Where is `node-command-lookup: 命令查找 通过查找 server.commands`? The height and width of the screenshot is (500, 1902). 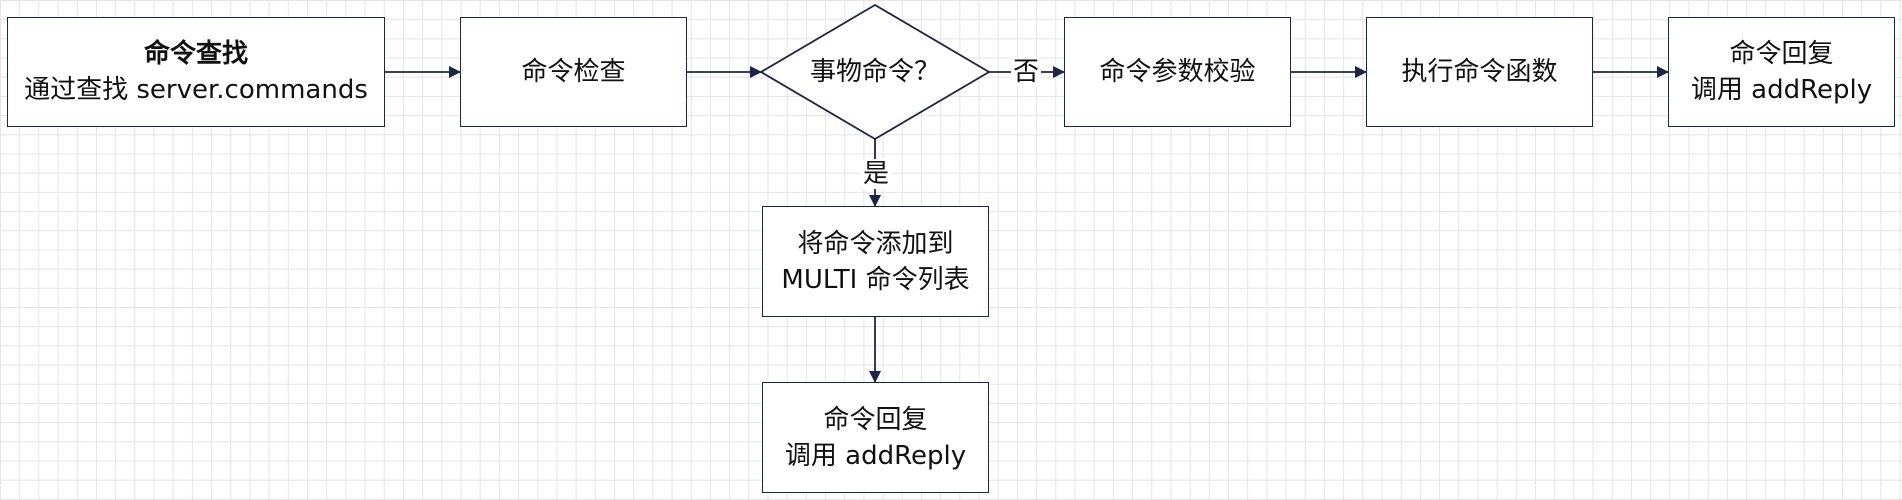 node-command-lookup: 命令查找 通过查找 server.commands is located at coordinates (196, 72).